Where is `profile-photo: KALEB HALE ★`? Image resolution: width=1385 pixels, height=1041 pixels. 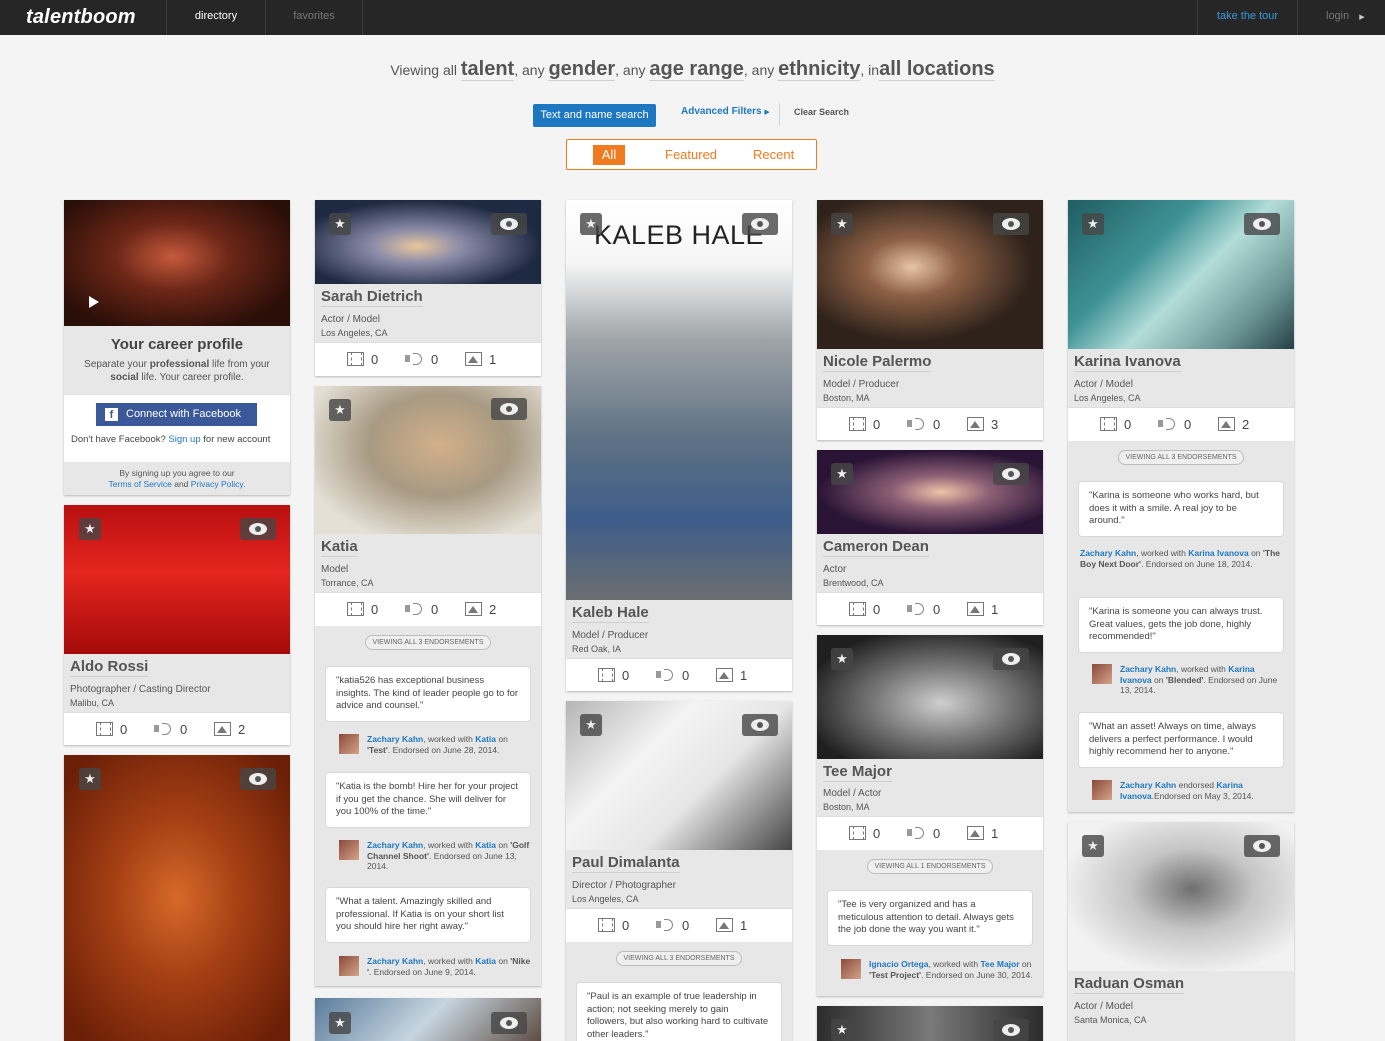 profile-photo: KALEB HALE ★ is located at coordinates (679, 400).